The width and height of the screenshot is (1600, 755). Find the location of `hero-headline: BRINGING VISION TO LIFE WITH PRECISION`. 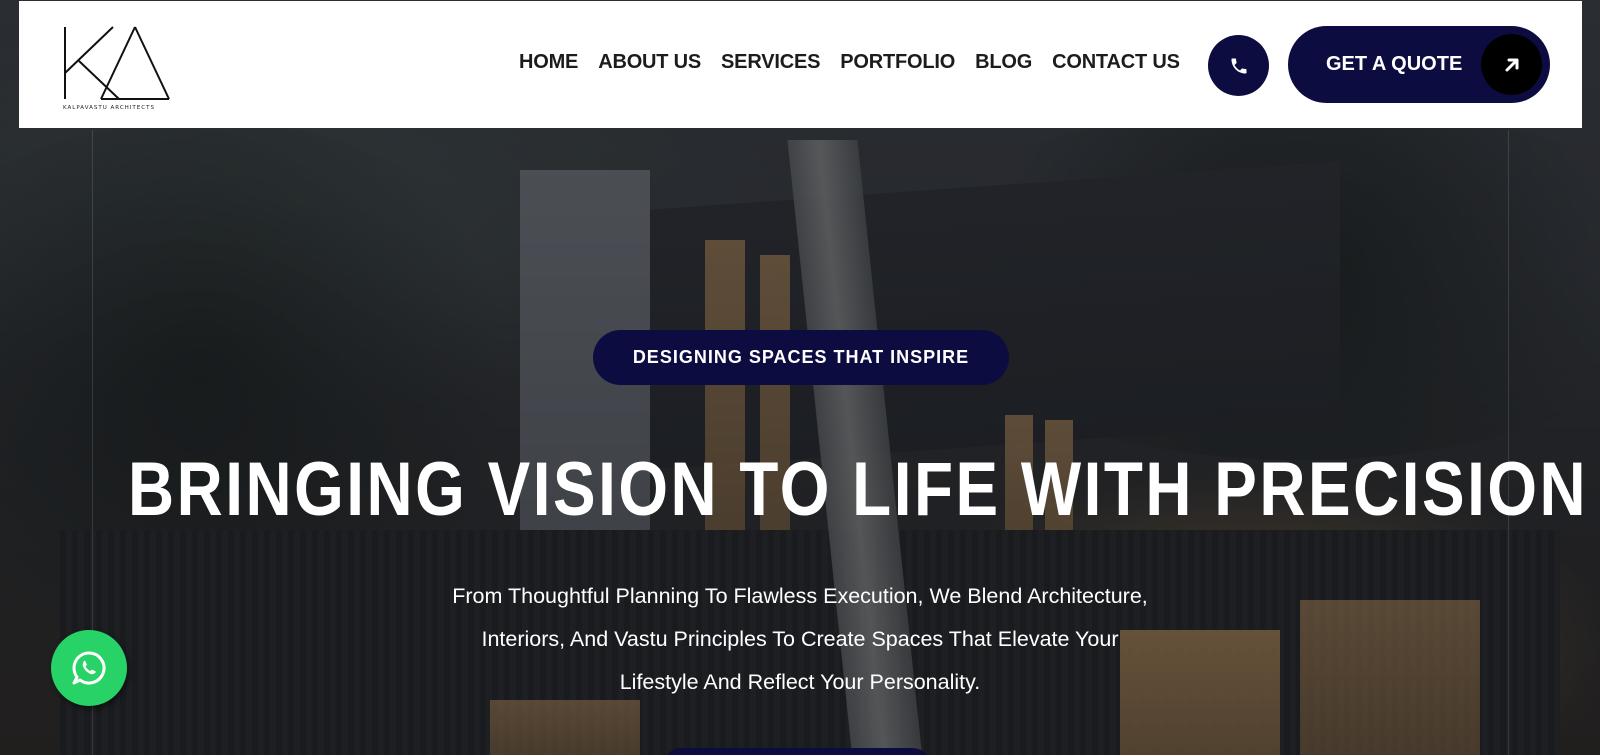

hero-headline: BRINGING VISION TO LIFE WITH PRECISION is located at coordinates (858, 489).